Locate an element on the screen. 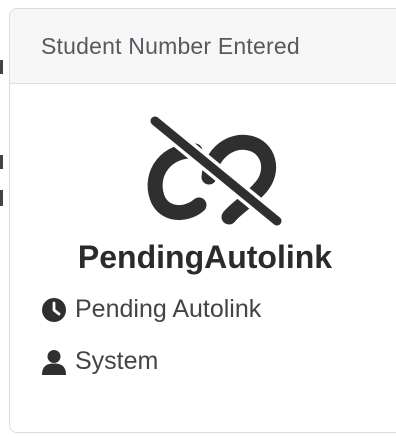  user-text: System is located at coordinates (117, 361).